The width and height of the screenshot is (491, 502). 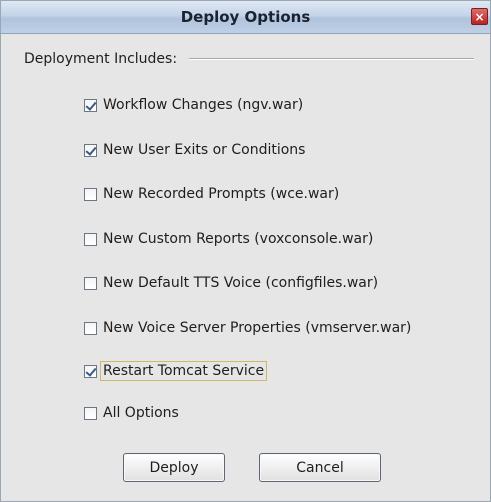 I want to click on option-new-custom-reports: New Custom Reports (voxconsole.war), so click(x=228, y=239).